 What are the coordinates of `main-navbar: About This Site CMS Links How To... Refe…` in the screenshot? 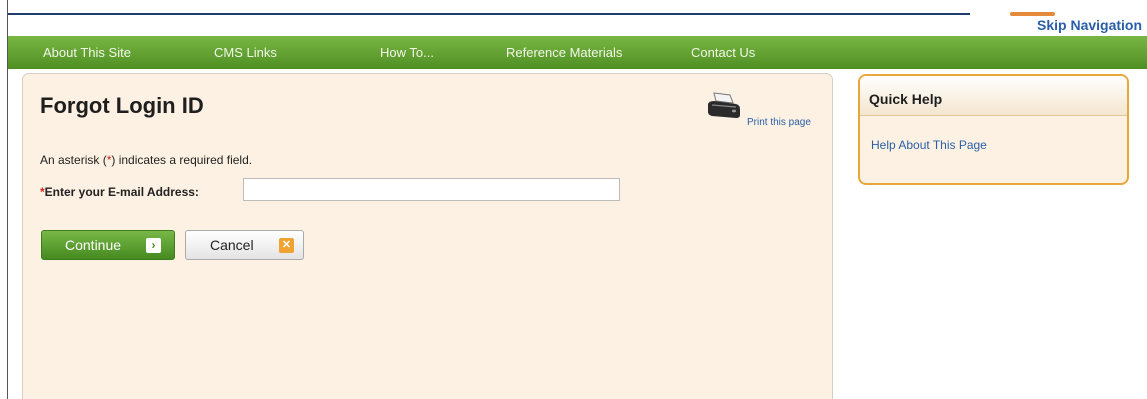 It's located at (577, 52).